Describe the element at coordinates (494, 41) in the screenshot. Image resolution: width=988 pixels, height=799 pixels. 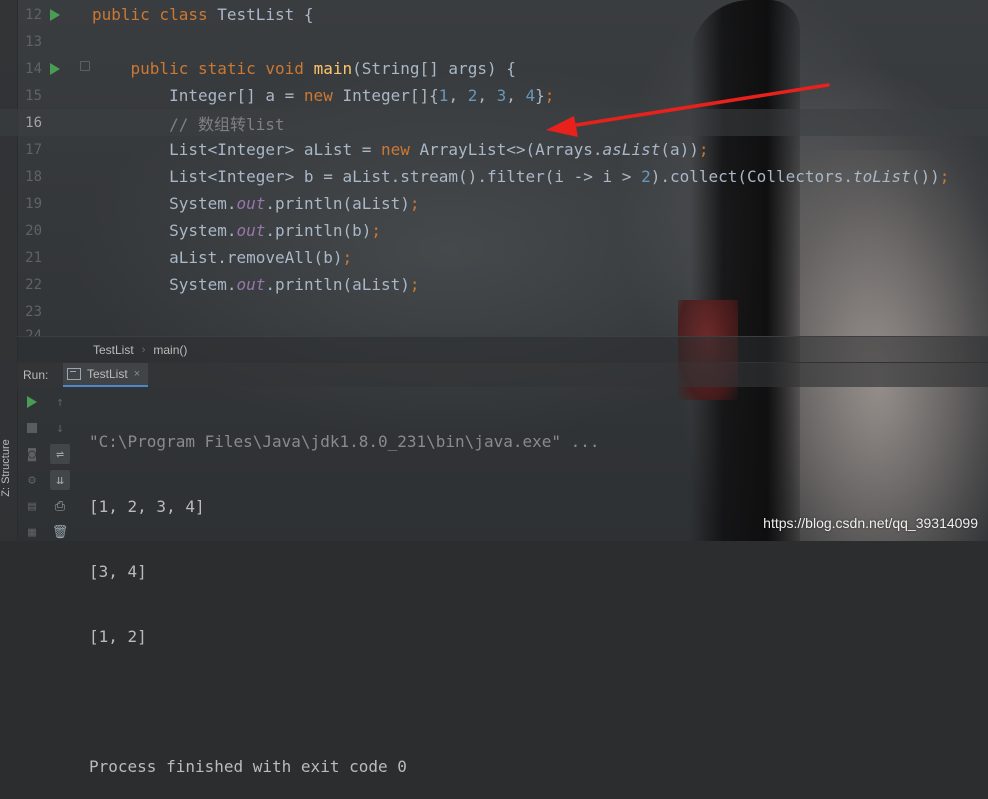
I see `code-line: 13` at that location.